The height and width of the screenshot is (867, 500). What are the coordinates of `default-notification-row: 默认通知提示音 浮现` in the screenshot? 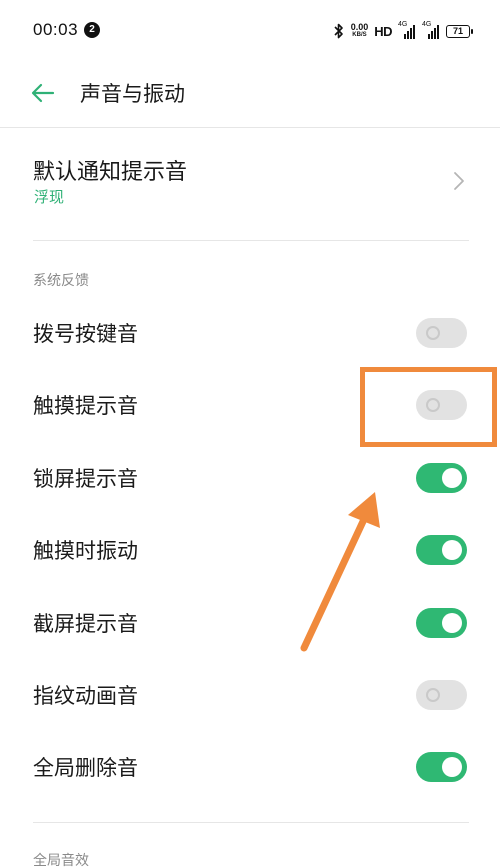 It's located at (250, 186).